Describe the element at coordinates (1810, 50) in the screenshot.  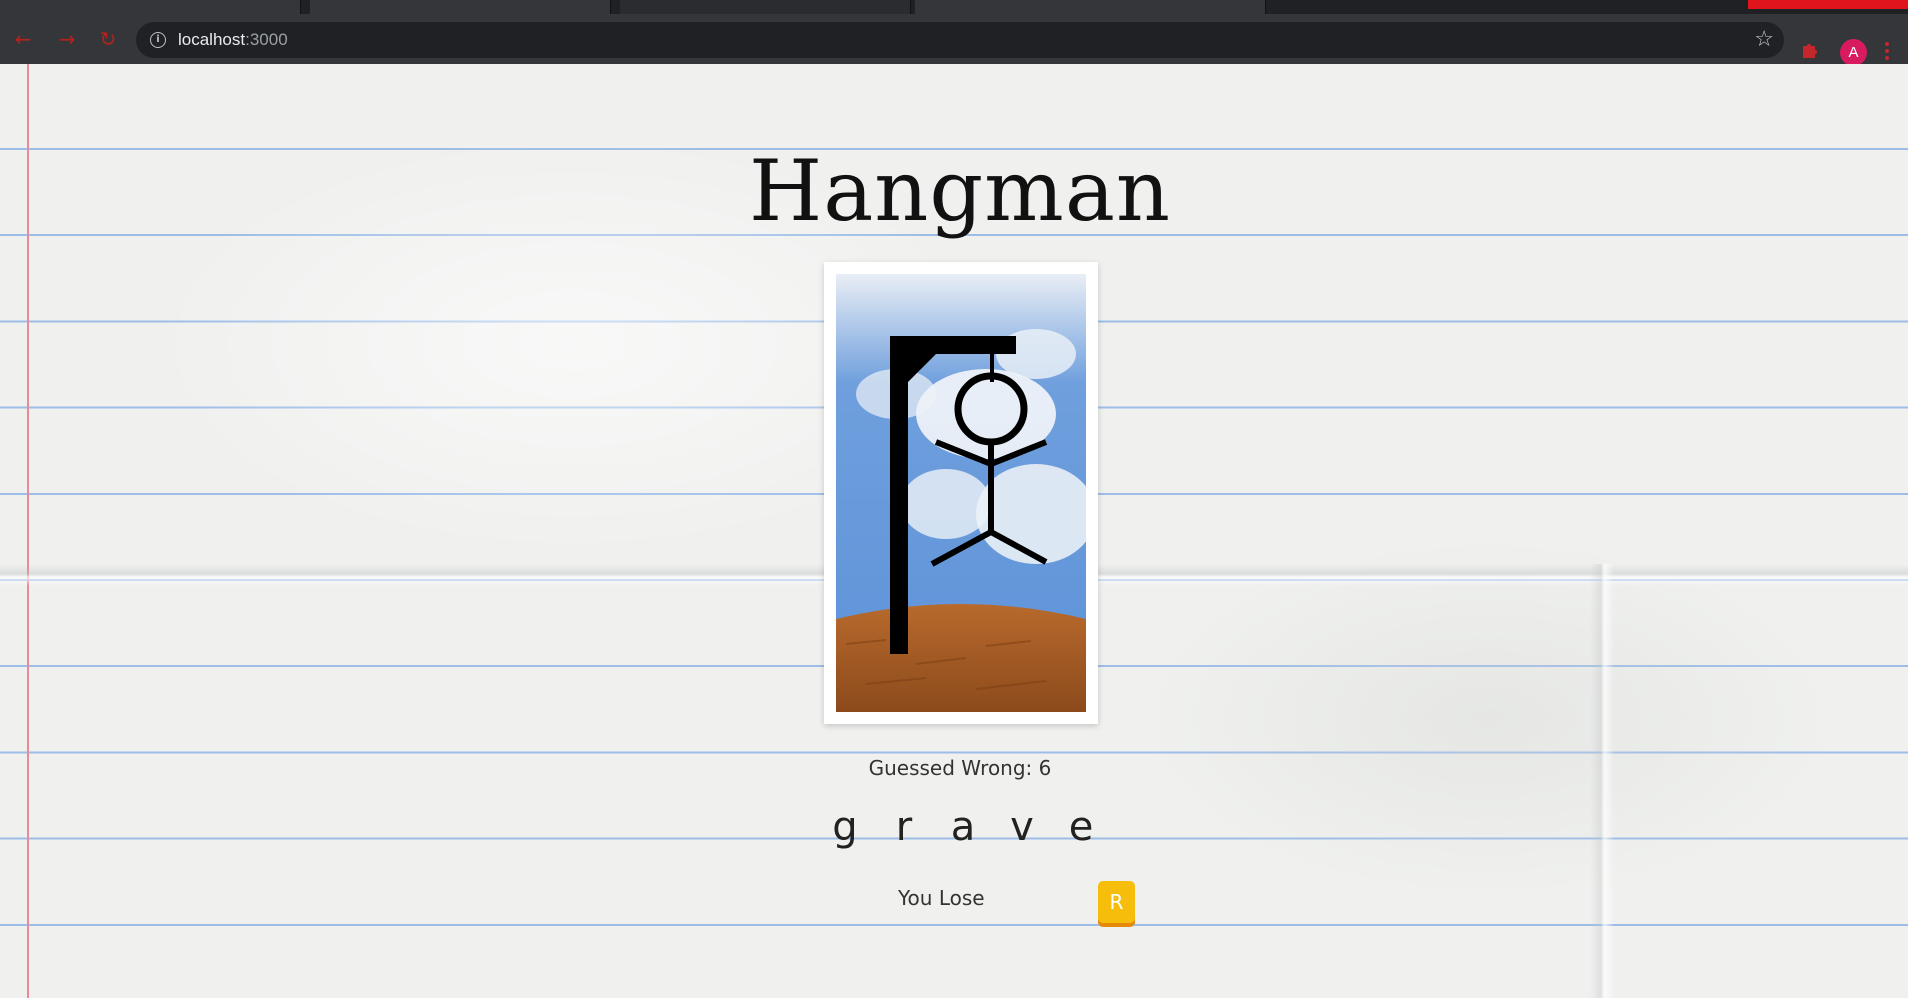
I see `extension-puzzle-icon` at that location.